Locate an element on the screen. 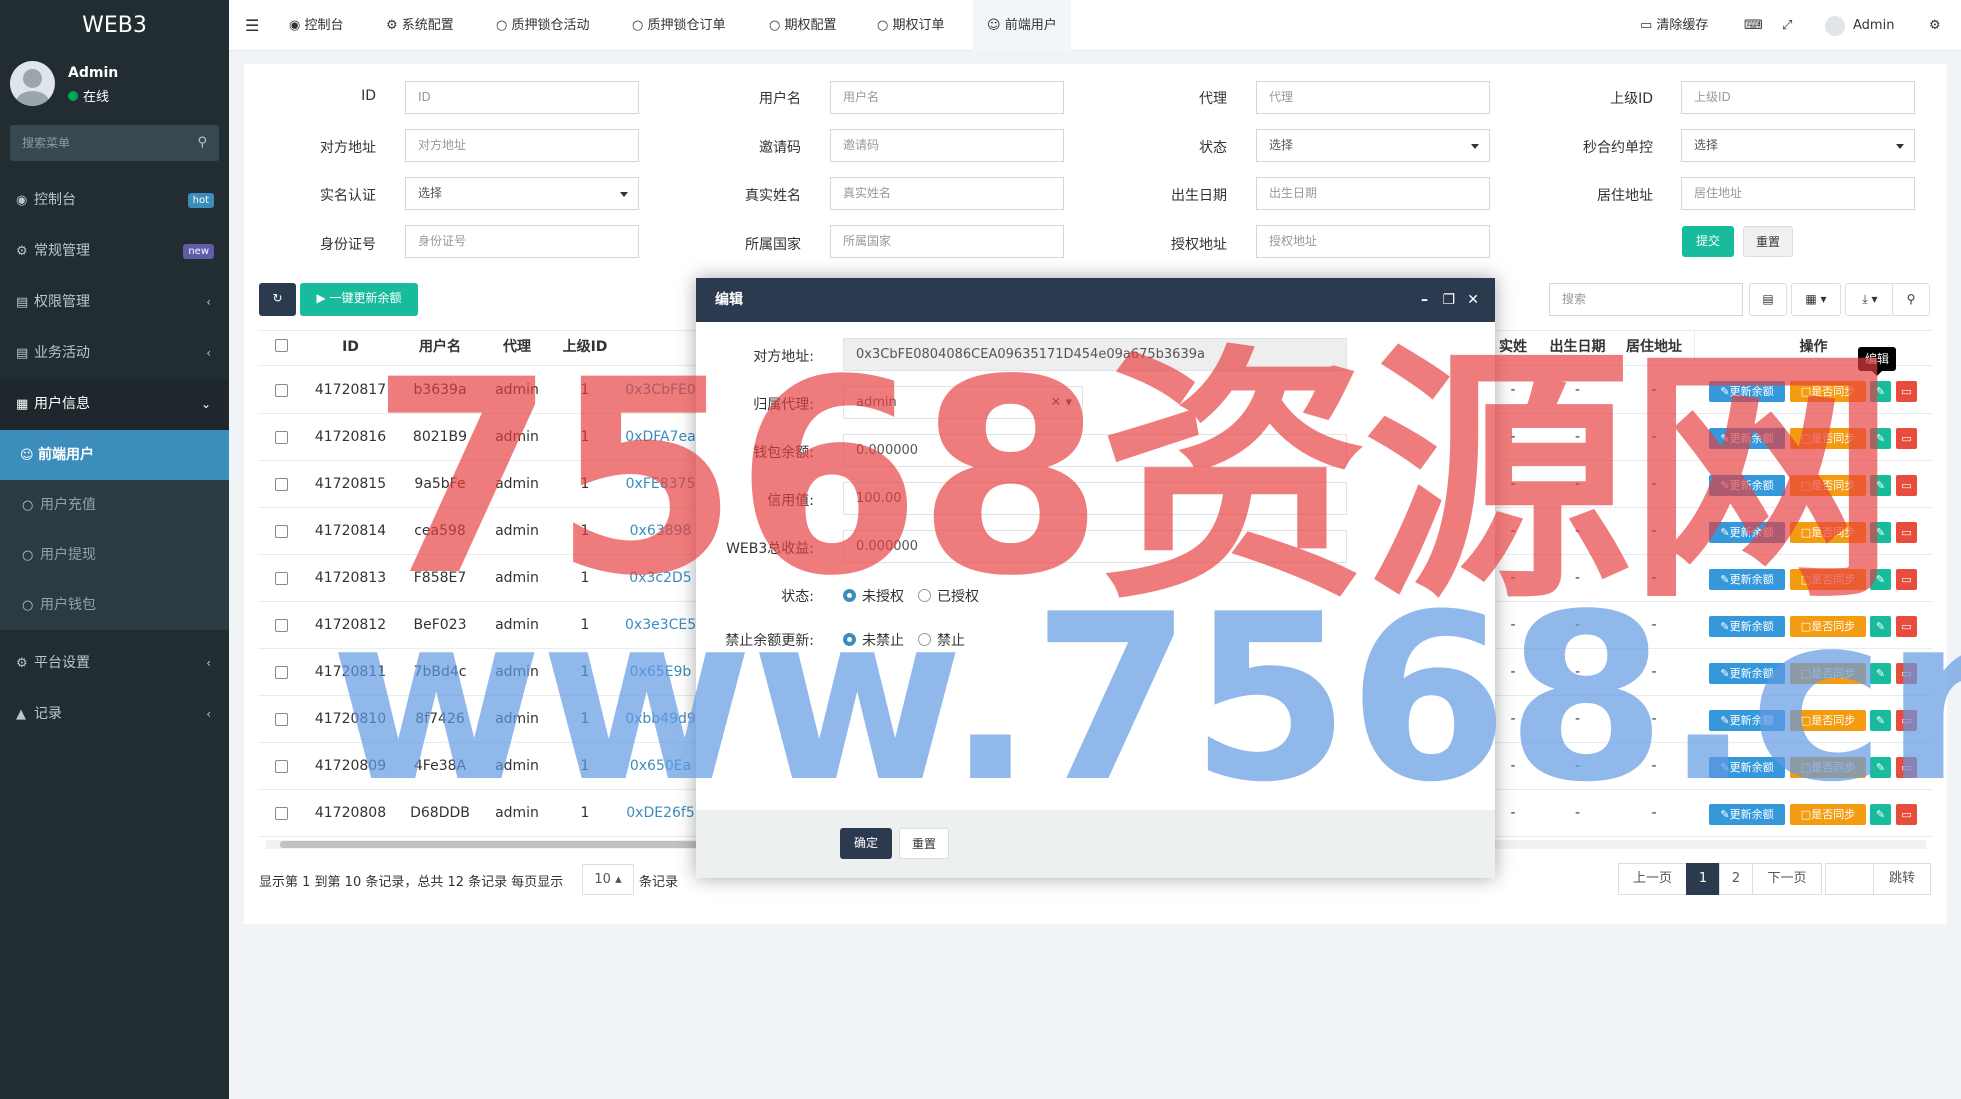 This screenshot has height=1099, width=1961. sidebar-item-general: ⚙ 常规管理 new is located at coordinates (114, 251).